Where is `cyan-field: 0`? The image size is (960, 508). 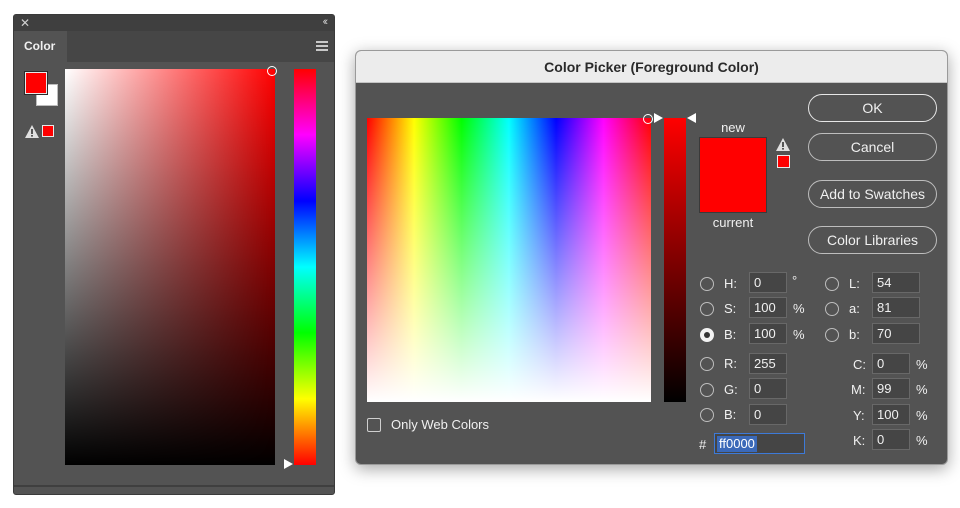
cyan-field: 0 is located at coordinates (891, 363).